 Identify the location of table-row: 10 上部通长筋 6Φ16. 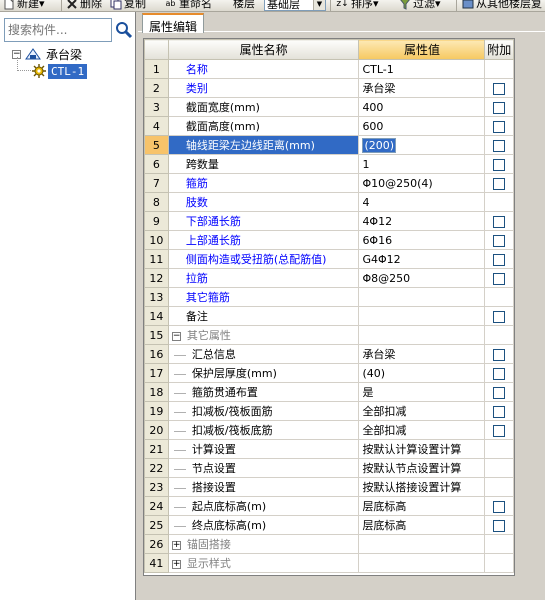
(329, 240).